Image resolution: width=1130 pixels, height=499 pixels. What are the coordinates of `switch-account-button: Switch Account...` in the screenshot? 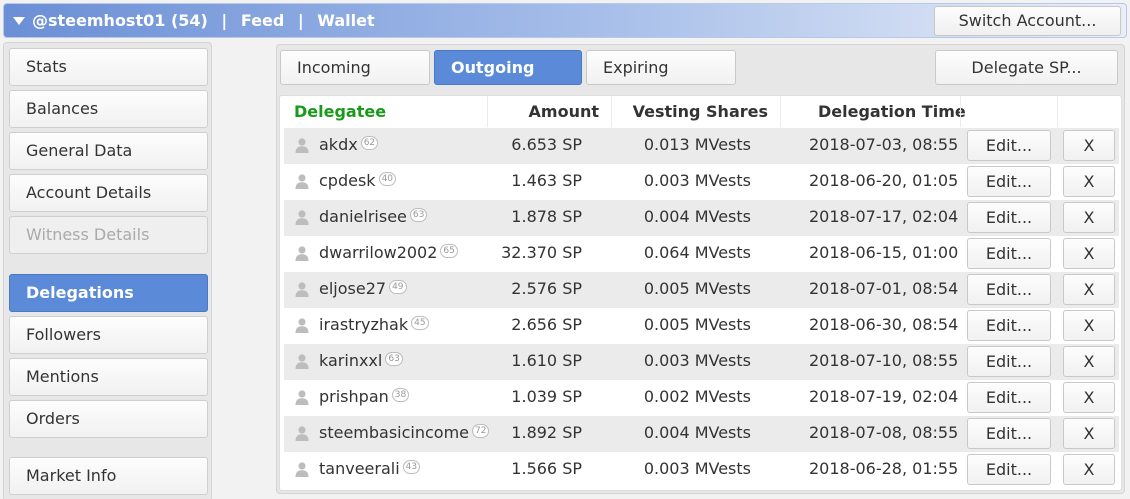 It's located at (1027, 21).